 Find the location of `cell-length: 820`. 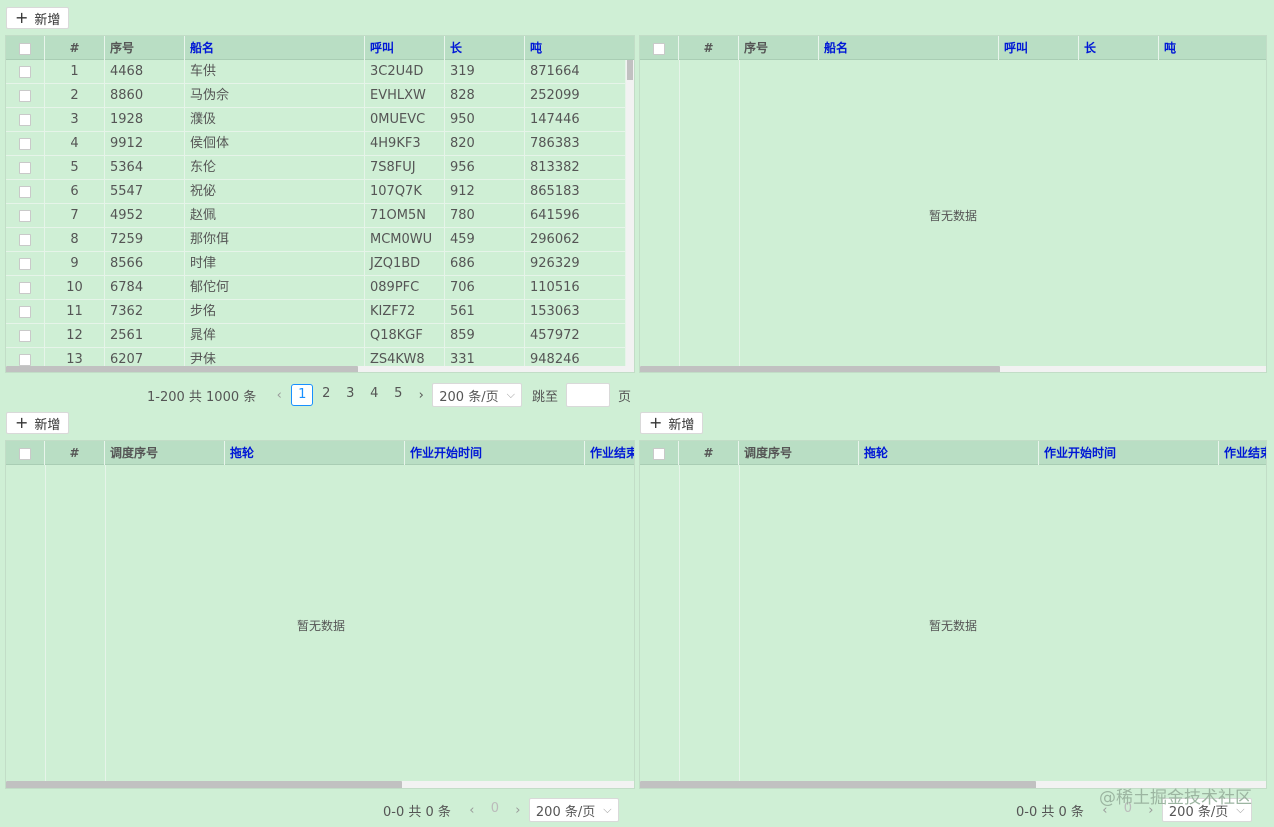

cell-length: 820 is located at coordinates (485, 144).